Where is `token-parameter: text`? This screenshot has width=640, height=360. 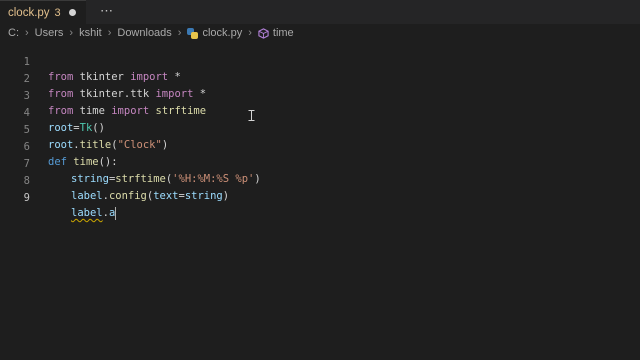 token-parameter: text is located at coordinates (166, 196).